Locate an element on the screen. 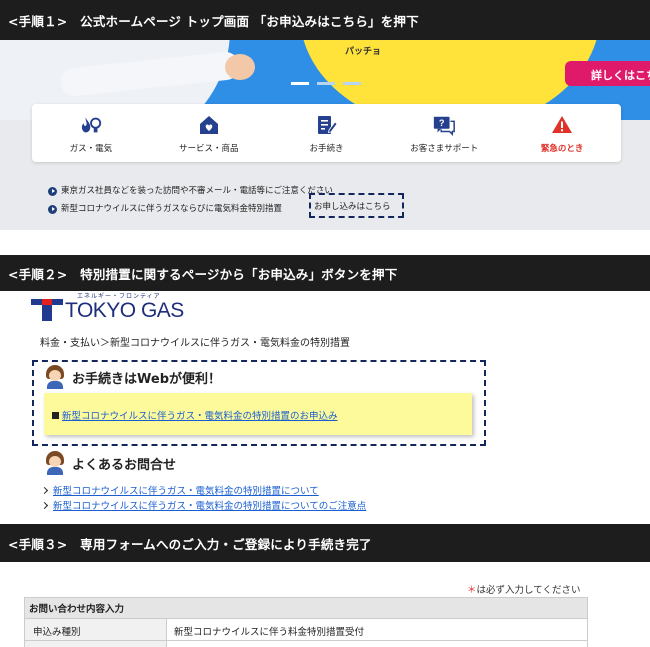 The height and width of the screenshot is (647, 650). logo-mark-icon is located at coordinates (47, 310).